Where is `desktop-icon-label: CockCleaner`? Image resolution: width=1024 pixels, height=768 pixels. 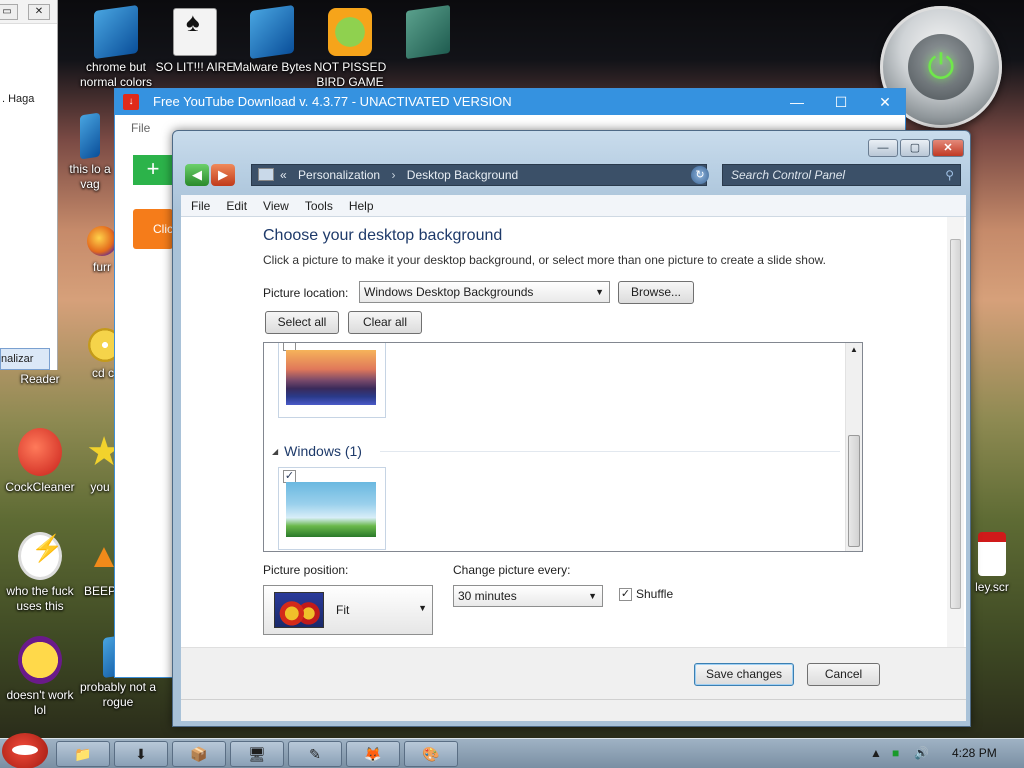
desktop-icon-label: CockCleaner is located at coordinates (40, 487).